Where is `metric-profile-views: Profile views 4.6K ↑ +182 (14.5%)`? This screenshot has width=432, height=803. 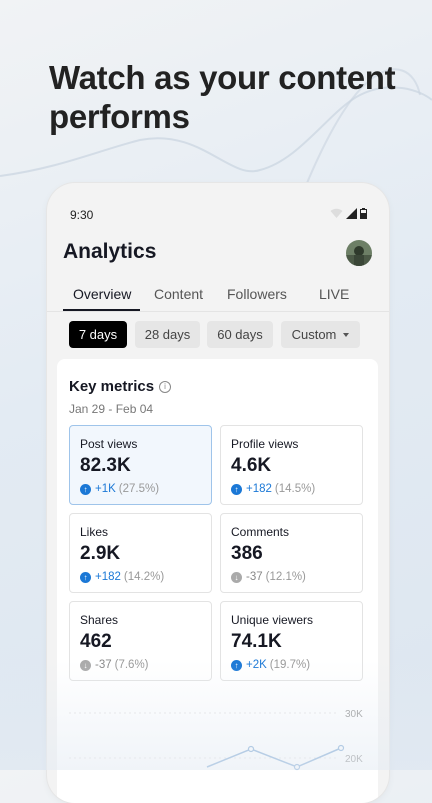
metric-profile-views: Profile views 4.6K ↑ +182 (14.5%) is located at coordinates (291, 465).